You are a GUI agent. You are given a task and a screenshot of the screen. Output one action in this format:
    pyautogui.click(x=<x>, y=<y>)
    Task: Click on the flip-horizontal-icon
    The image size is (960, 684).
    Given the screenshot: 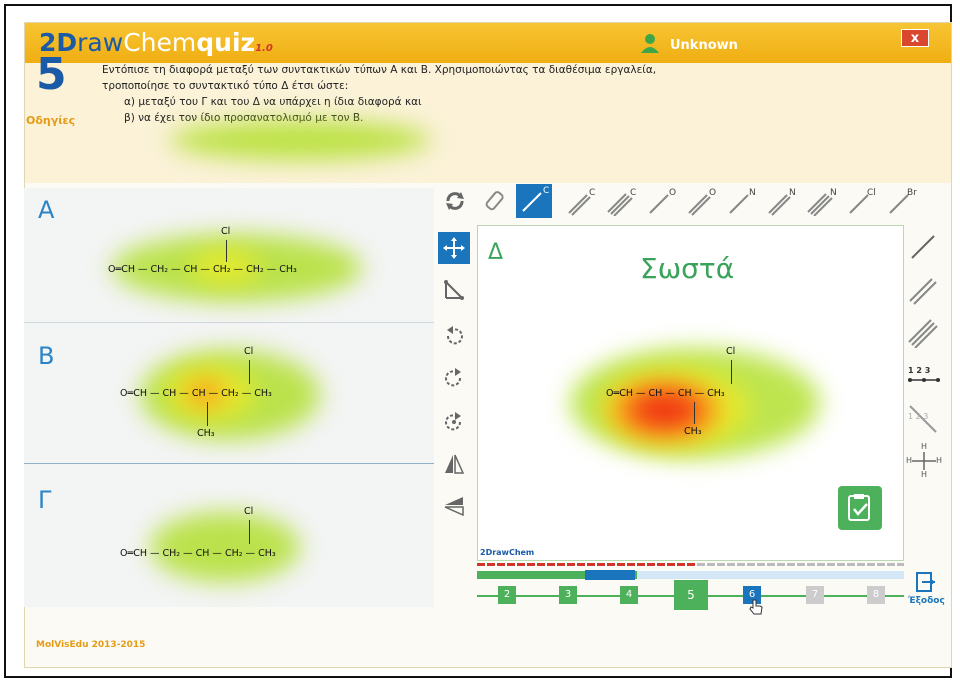 What is the action you would take?
    pyautogui.click(x=454, y=506)
    